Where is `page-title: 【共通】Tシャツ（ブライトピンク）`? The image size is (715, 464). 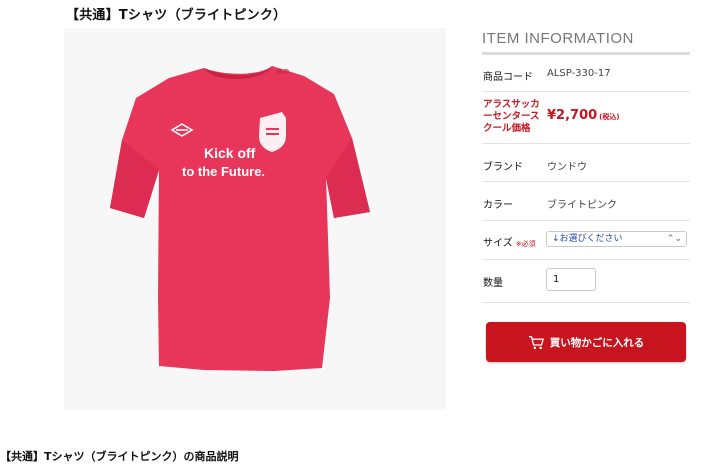 page-title: 【共通】Tシャツ（ブライトピンク） is located at coordinates (176, 15).